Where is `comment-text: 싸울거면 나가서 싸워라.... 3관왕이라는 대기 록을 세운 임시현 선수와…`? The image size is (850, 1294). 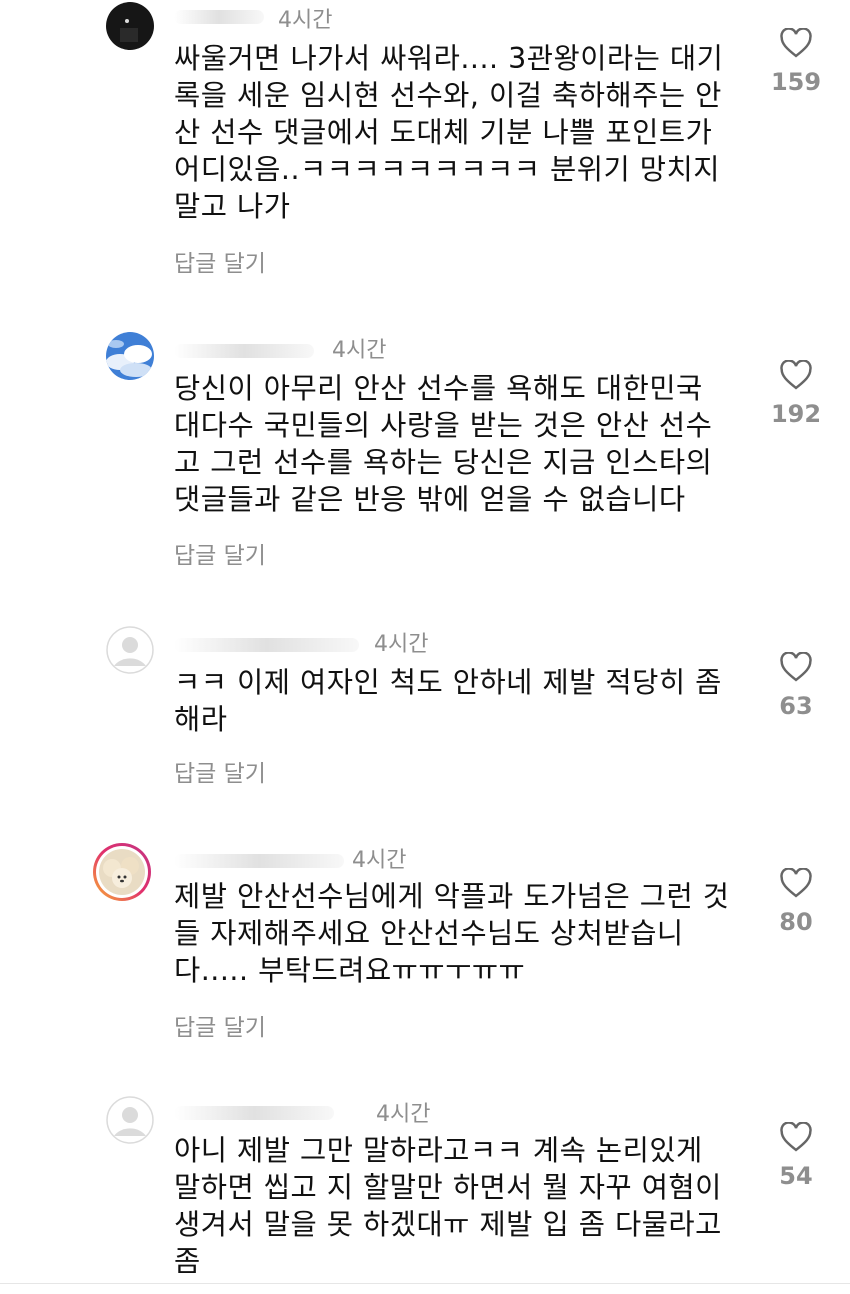
comment-text: 싸울거면 나가서 싸워라.... 3관왕이라는 대기 록을 세운 임시현 선수와… is located at coordinates (449, 132).